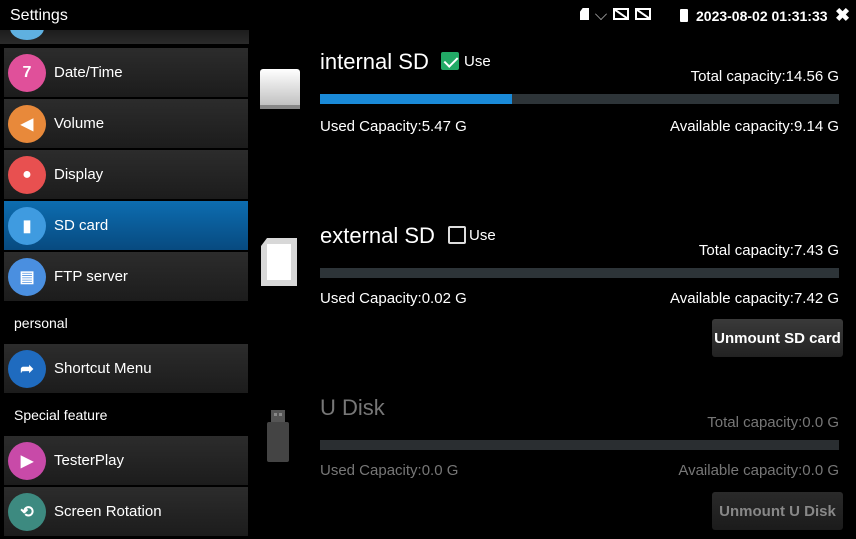 The image size is (856, 539). I want to click on sidebar-item-display: ● Display, so click(126, 175).